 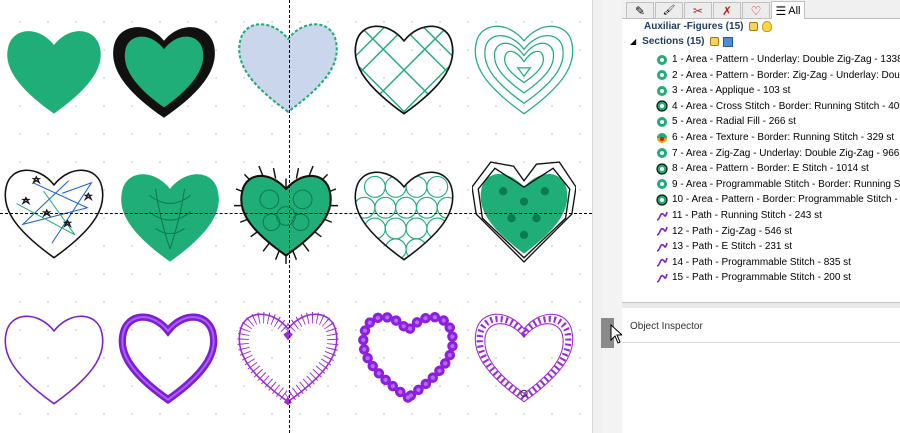 What do you see at coordinates (289, 216) in the screenshot?
I see `crosshair-vertical` at bounding box center [289, 216].